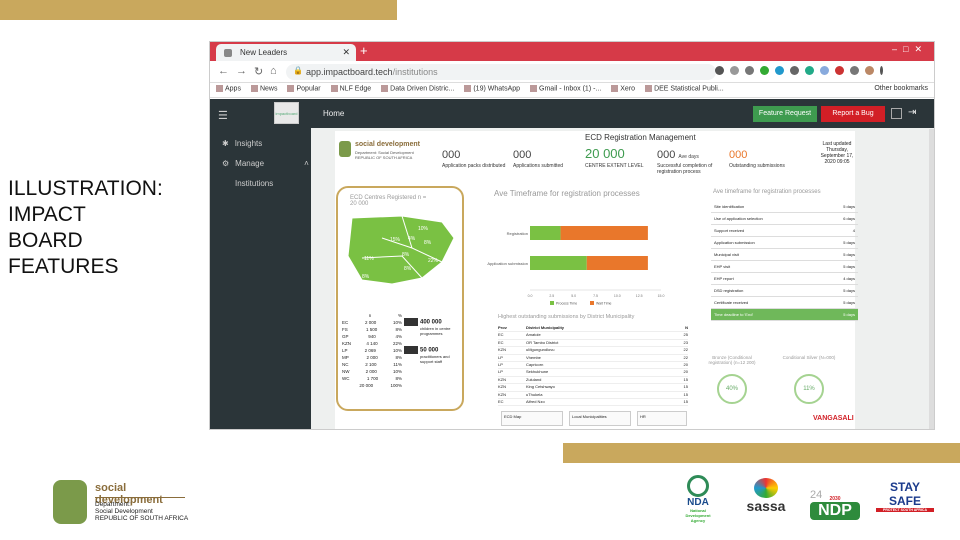 This screenshot has height=540, width=960. Describe the element at coordinates (346, 378) in the screenshot. I see `cell: WC` at that location.